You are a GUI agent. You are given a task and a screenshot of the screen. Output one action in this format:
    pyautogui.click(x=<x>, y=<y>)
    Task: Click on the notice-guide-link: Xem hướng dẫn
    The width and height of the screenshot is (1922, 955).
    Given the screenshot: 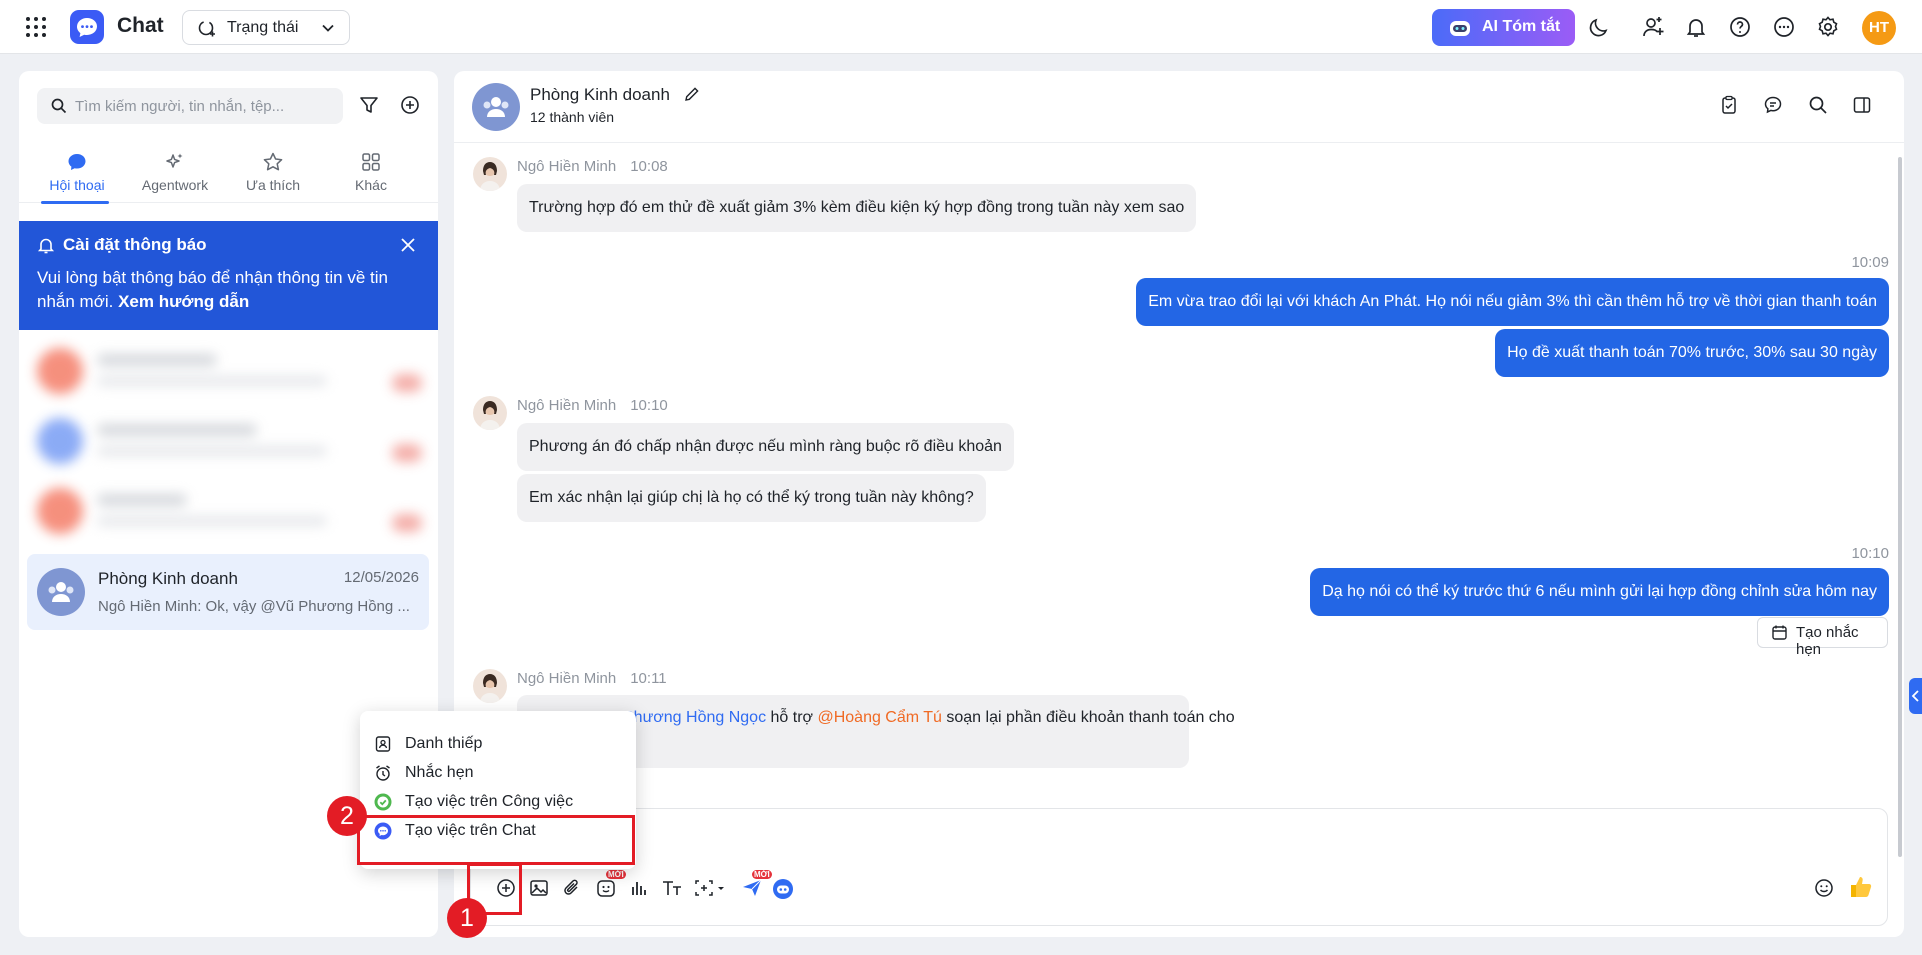 What is the action you would take?
    pyautogui.click(x=183, y=301)
    